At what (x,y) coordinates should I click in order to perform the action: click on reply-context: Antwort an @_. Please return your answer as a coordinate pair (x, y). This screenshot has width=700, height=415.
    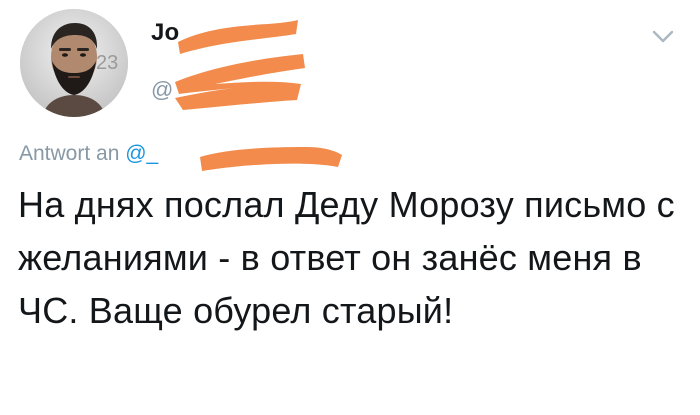
    Looking at the image, I should click on (88, 154).